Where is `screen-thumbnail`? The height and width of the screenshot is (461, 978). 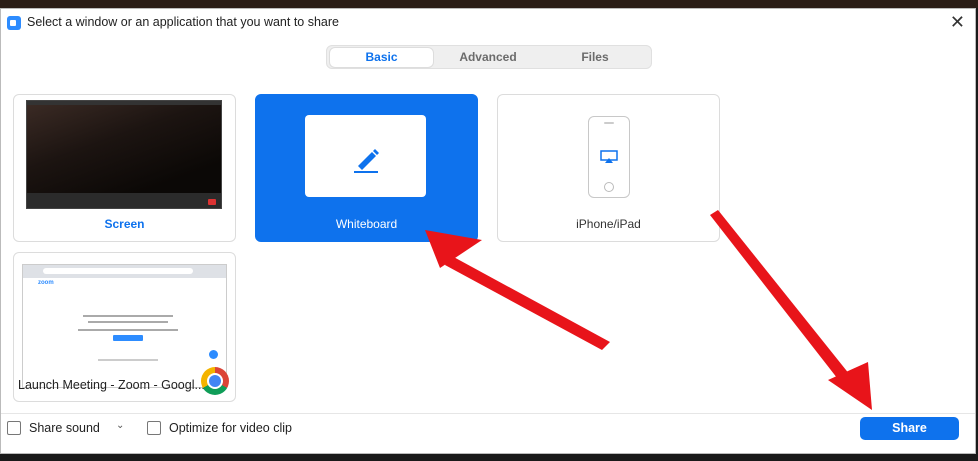
screen-thumbnail is located at coordinates (124, 154).